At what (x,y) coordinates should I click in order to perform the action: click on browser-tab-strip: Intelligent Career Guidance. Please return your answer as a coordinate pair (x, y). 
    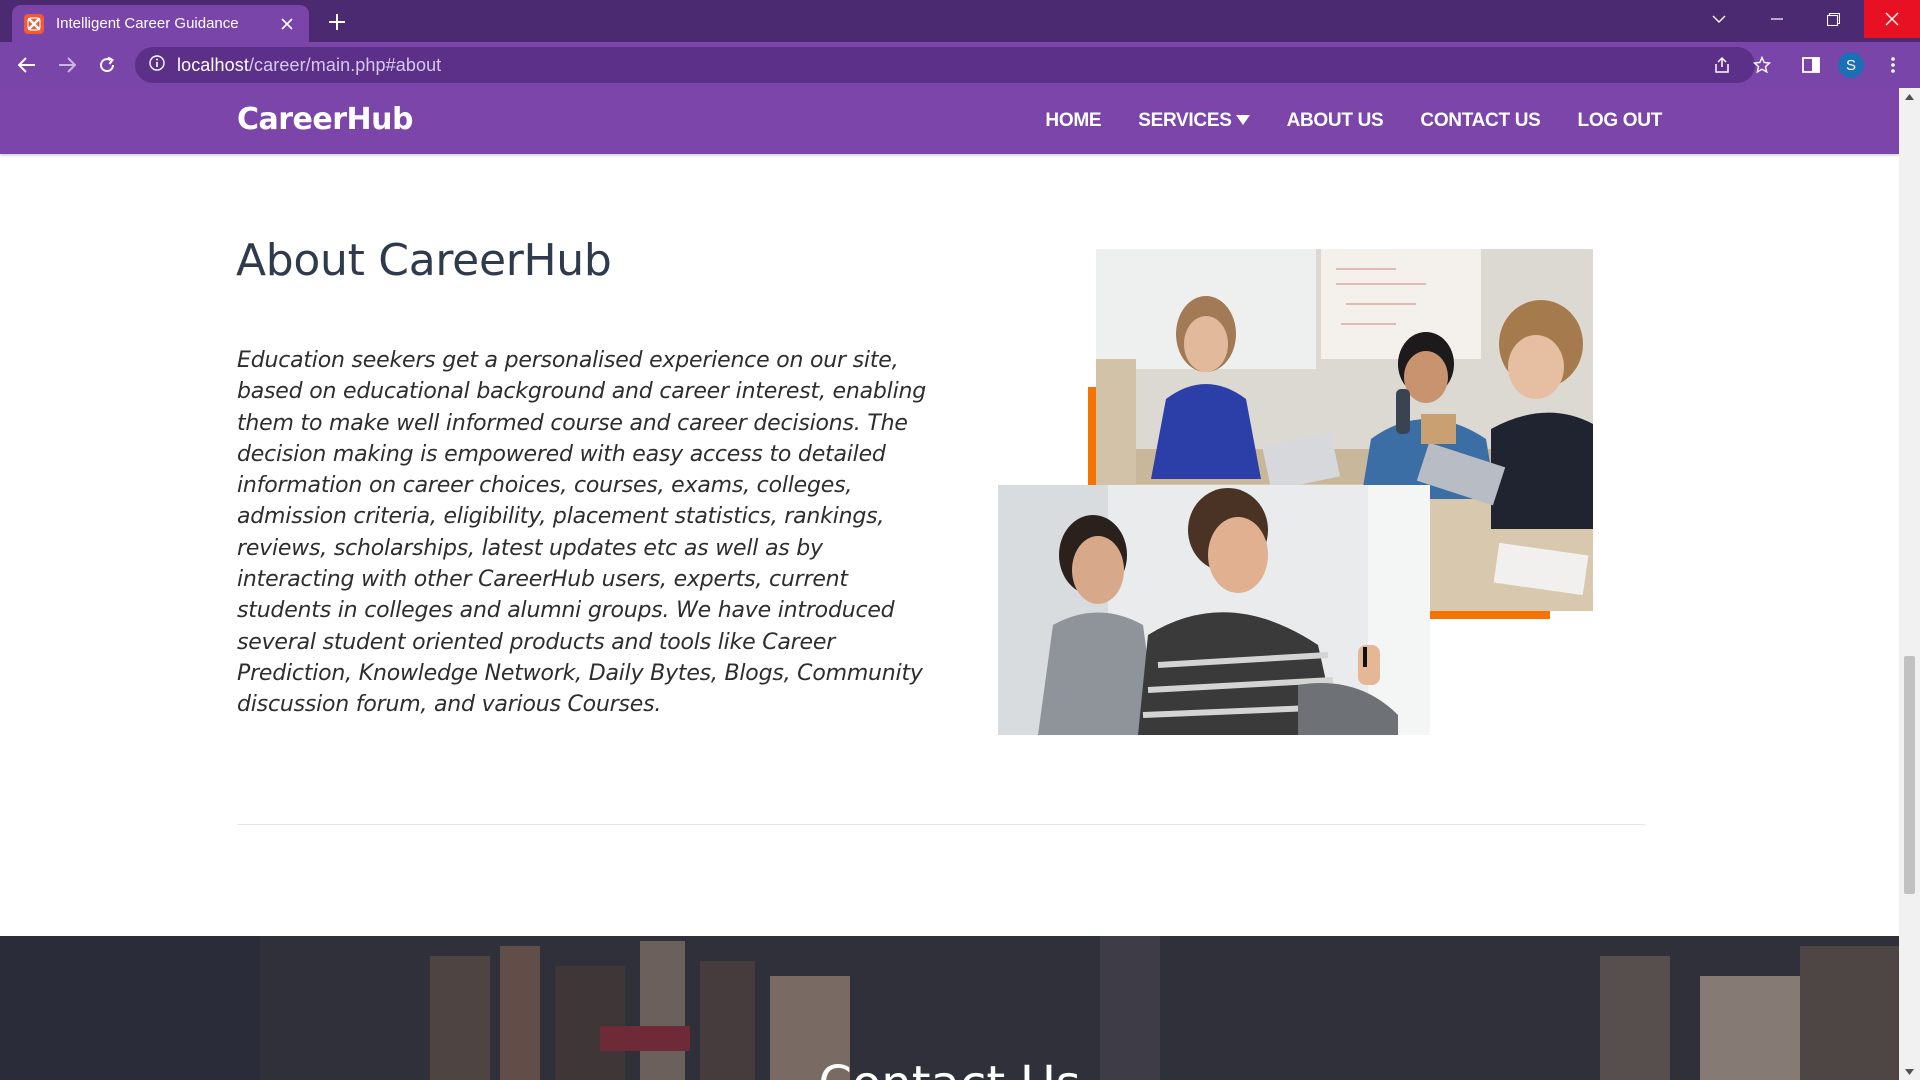
    Looking at the image, I should click on (960, 21).